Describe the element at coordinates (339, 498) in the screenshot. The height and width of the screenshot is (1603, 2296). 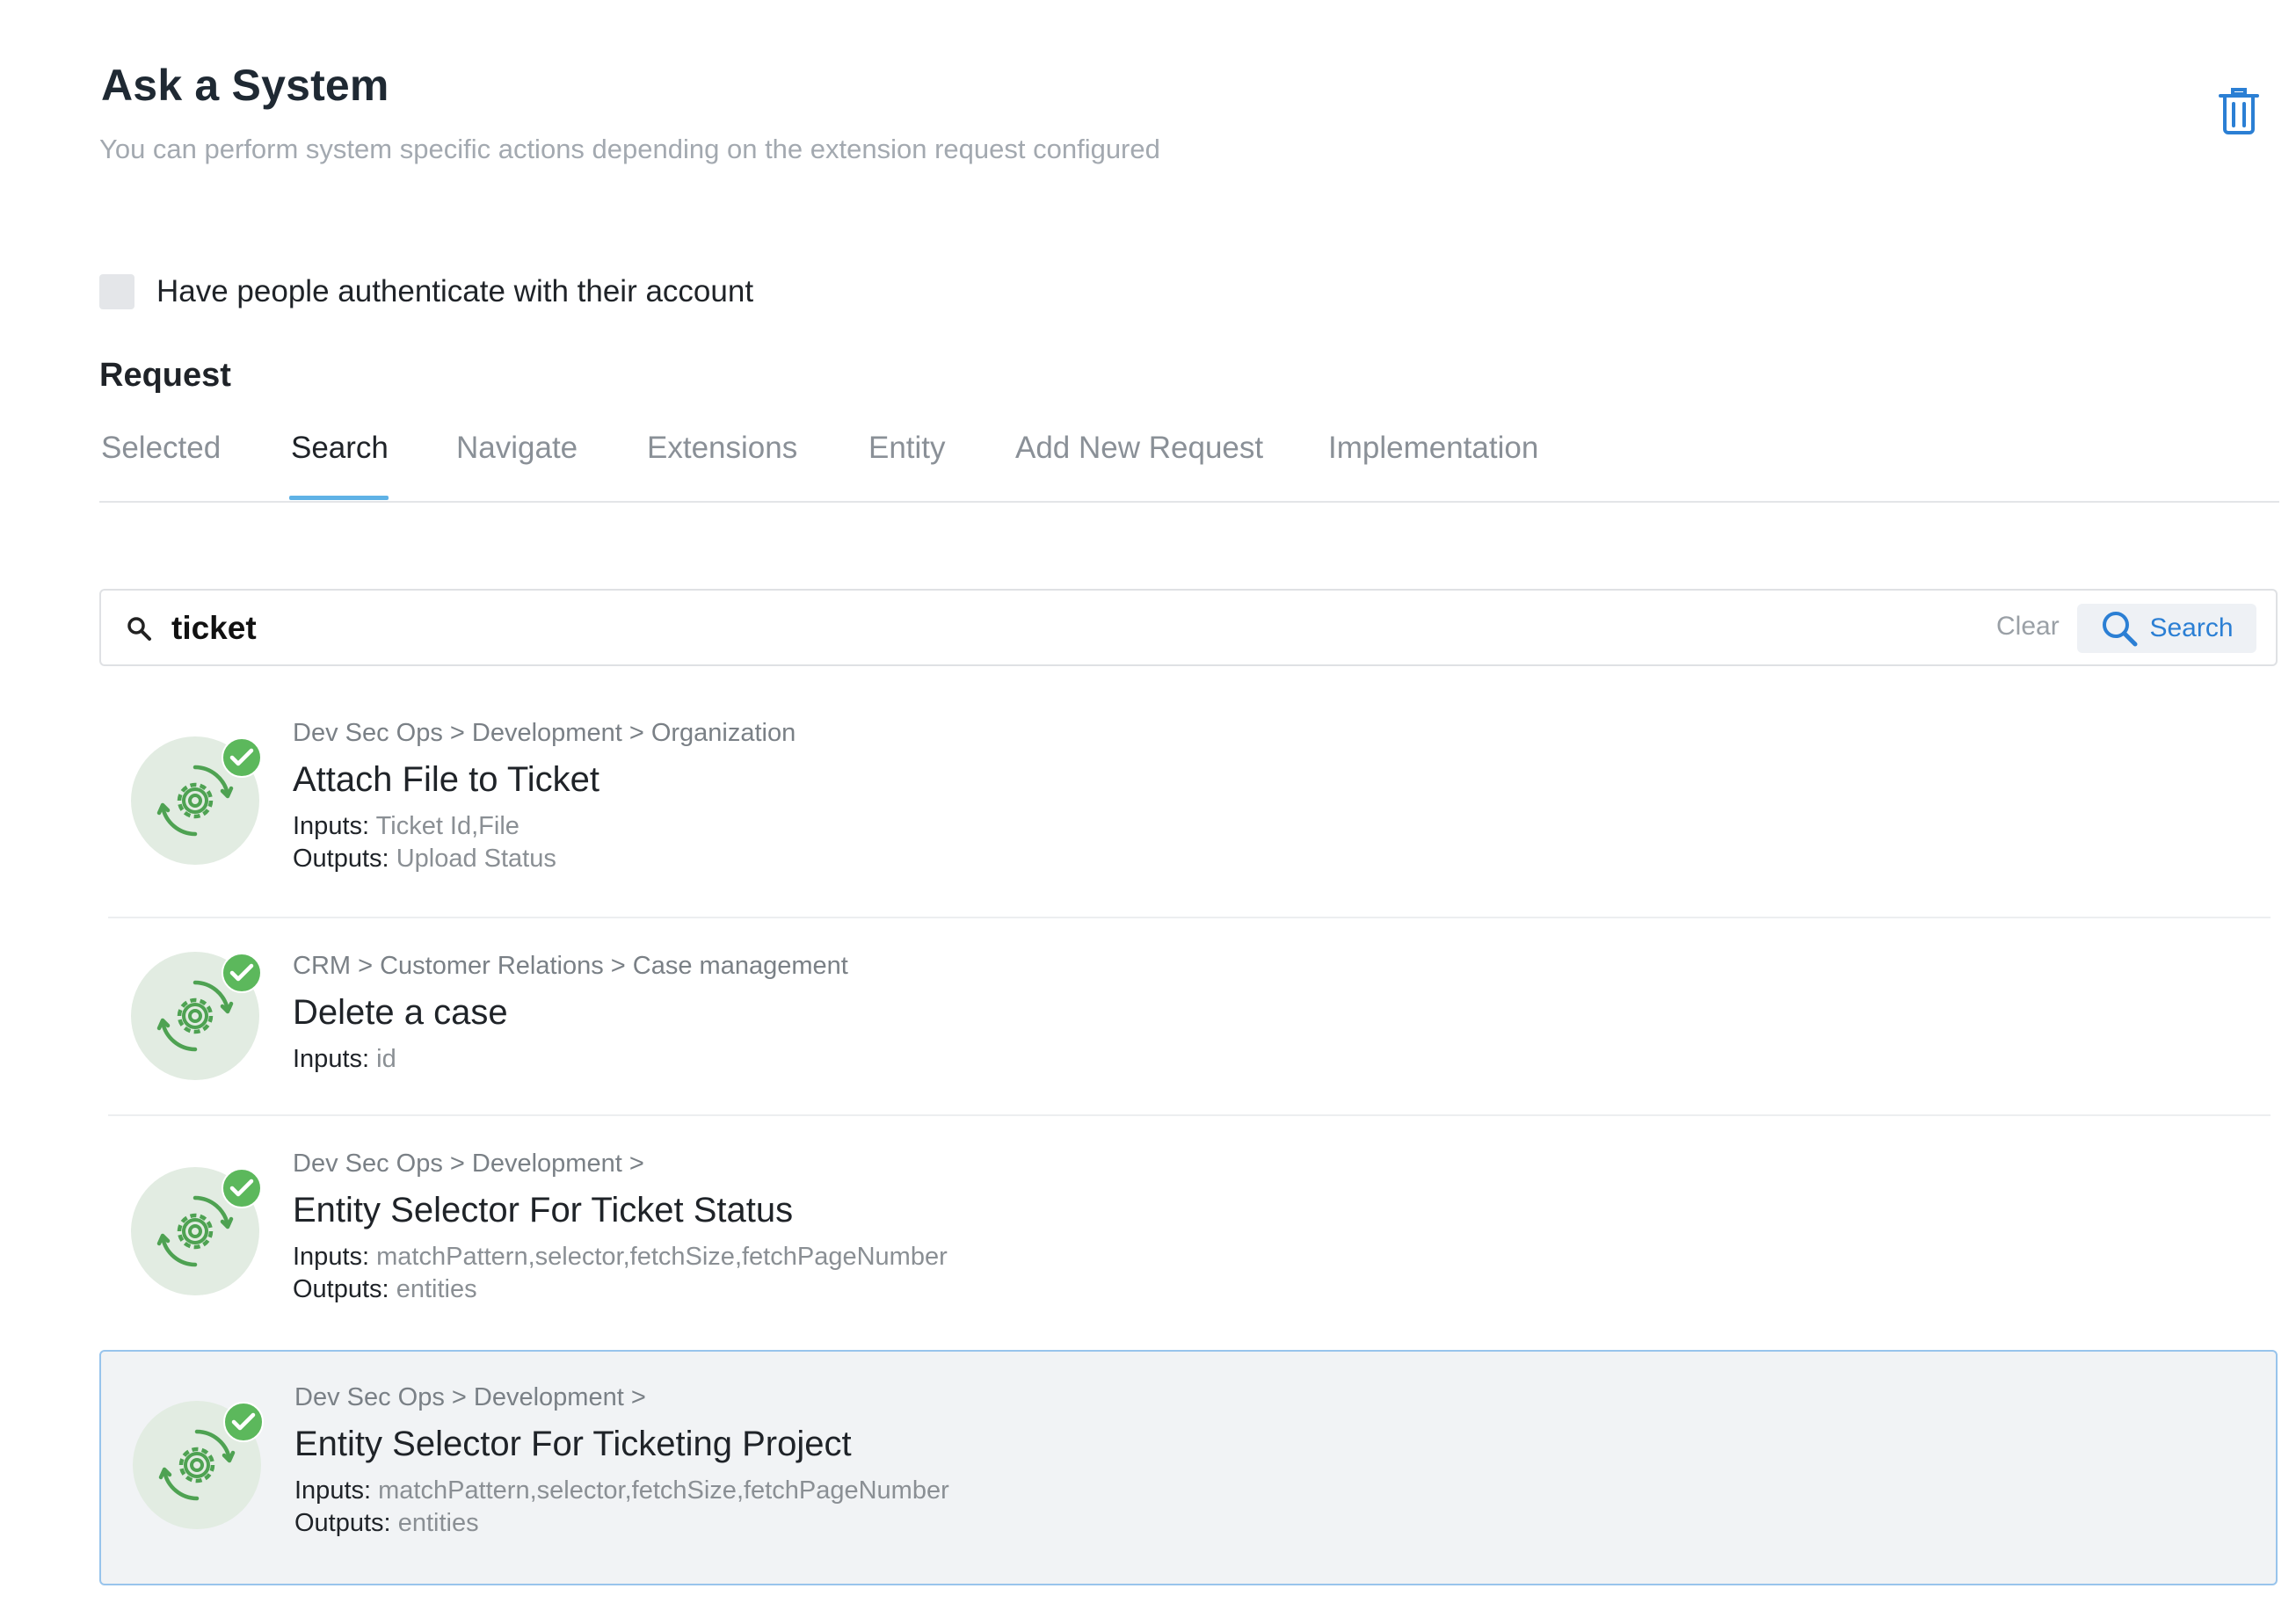
I see `active-tab-indicator` at that location.